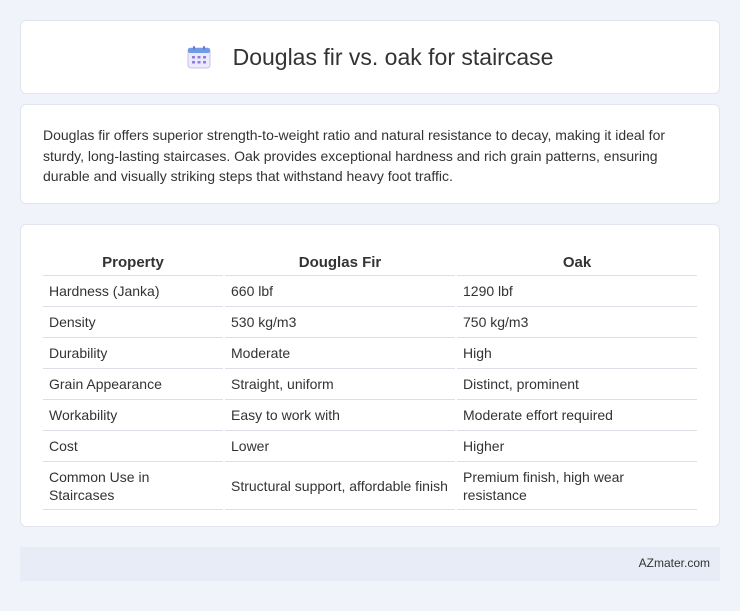 This screenshot has width=740, height=611. What do you see at coordinates (577, 486) in the screenshot?
I see `table-cell: Premium finish, high wear resistance` at bounding box center [577, 486].